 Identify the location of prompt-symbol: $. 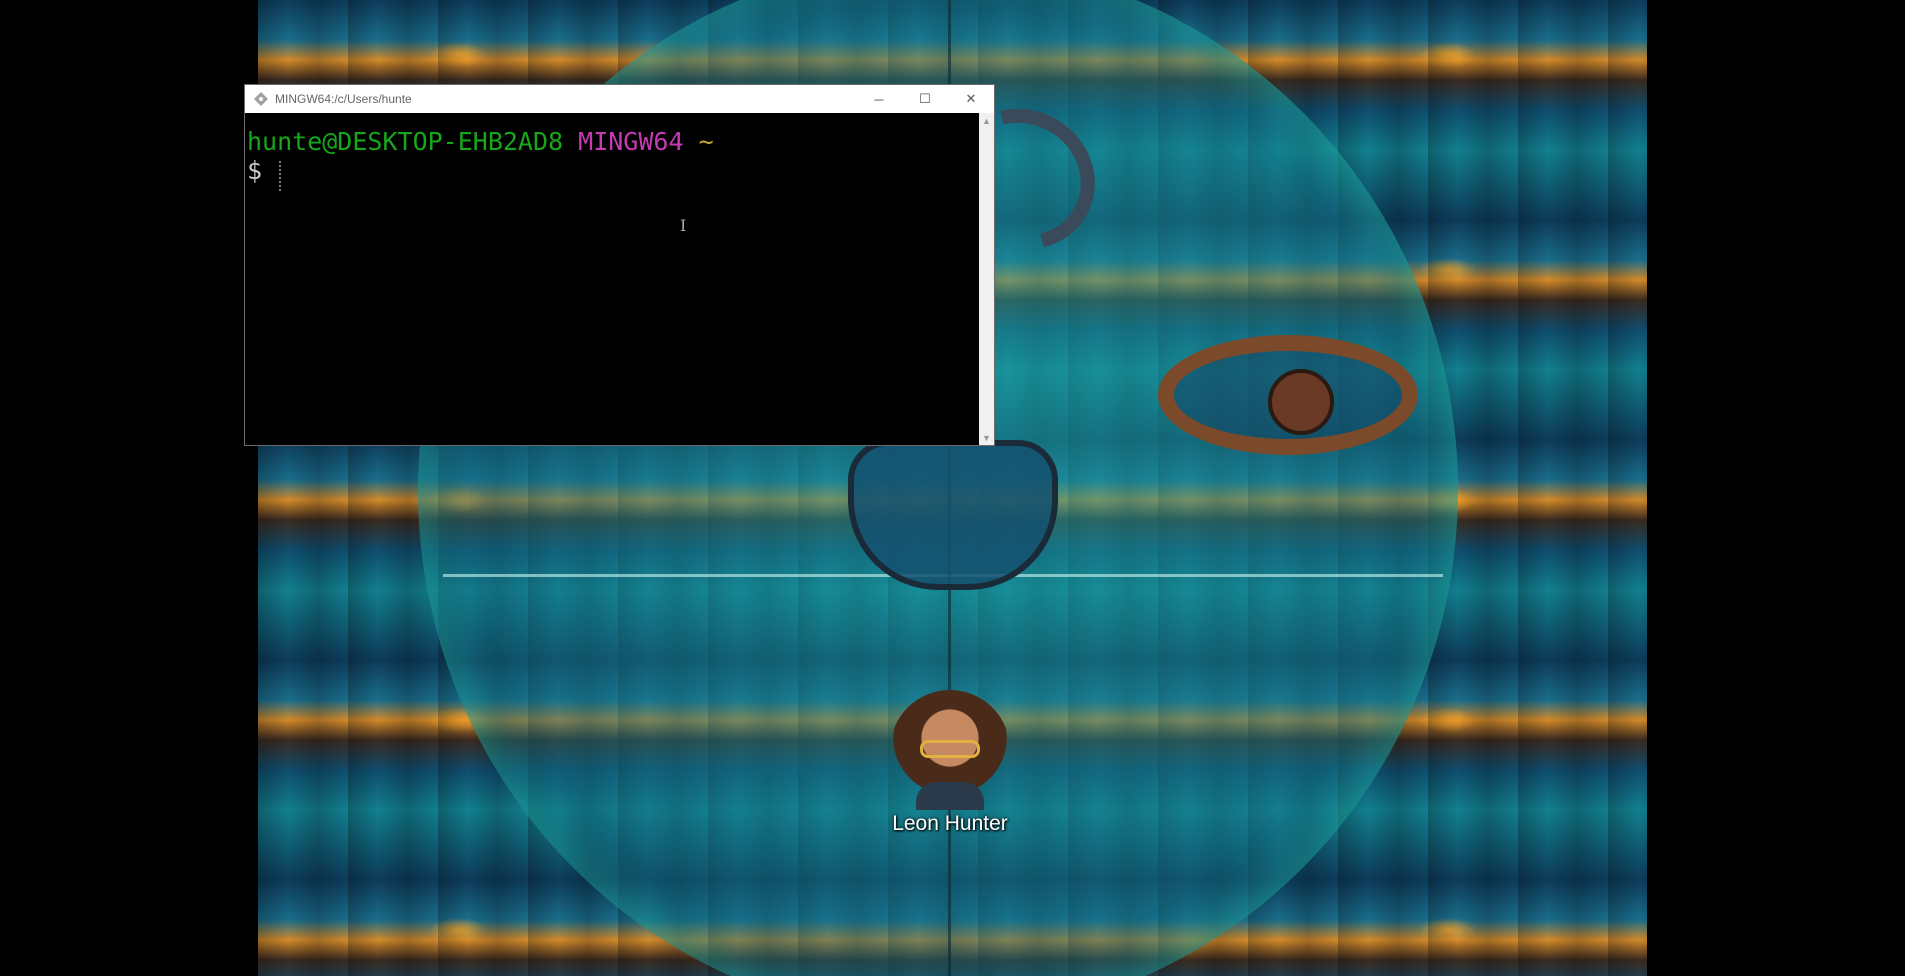
(255, 170).